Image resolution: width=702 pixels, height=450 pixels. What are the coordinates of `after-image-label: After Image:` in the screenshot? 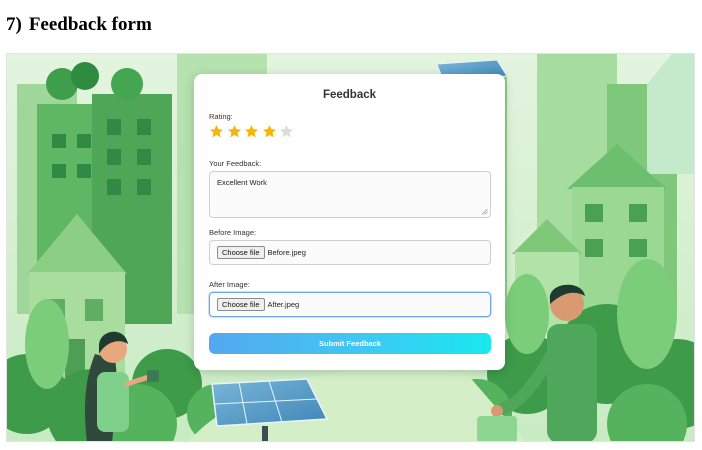 It's located at (229, 284).